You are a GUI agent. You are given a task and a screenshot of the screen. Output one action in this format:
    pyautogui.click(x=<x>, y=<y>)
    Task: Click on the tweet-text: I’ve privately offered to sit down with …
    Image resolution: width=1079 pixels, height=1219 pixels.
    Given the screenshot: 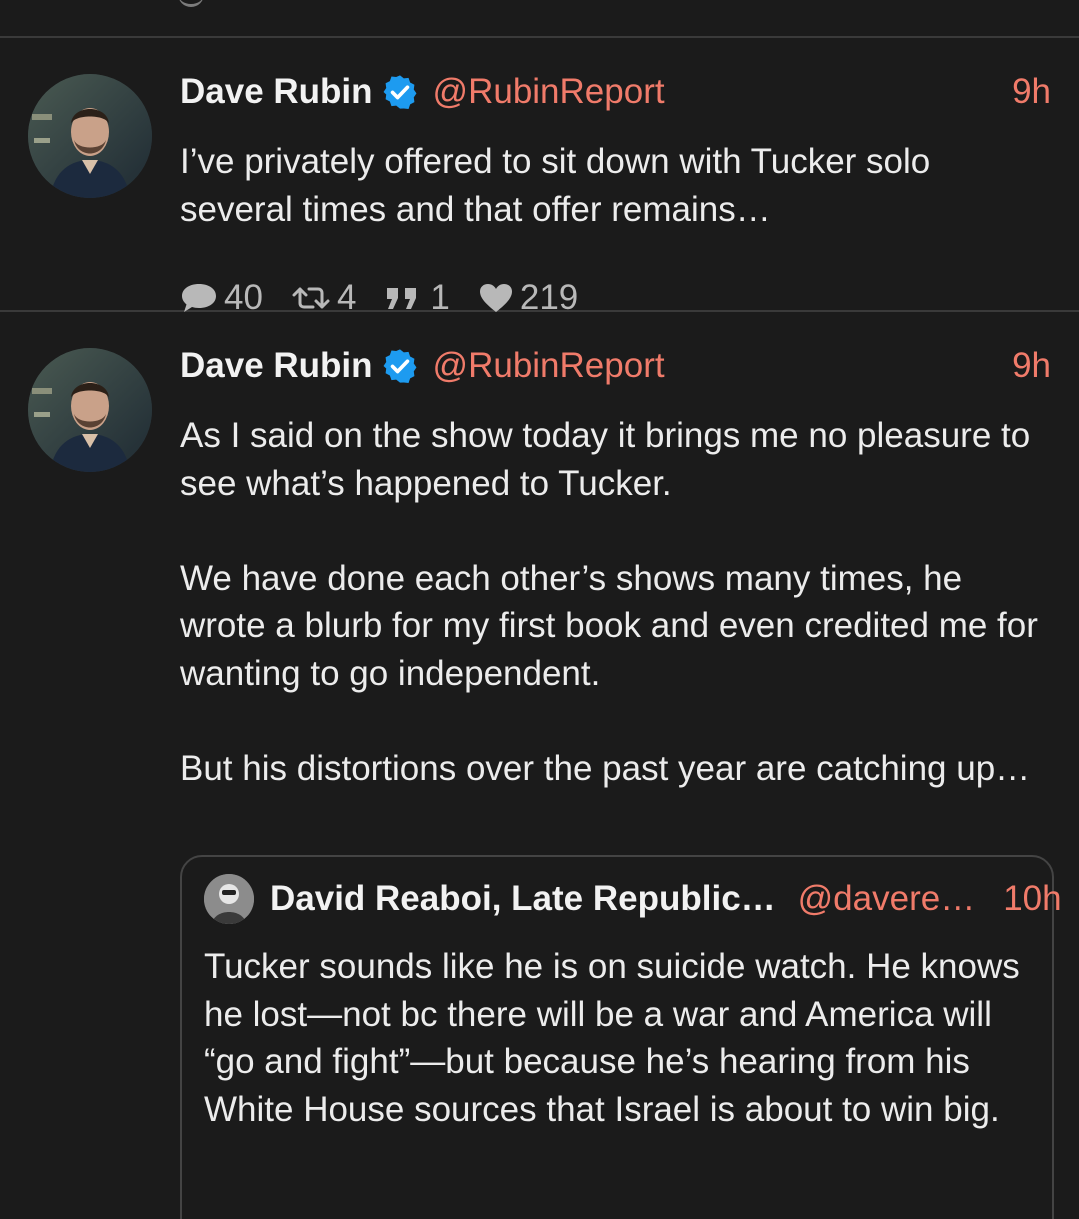 What is the action you would take?
    pyautogui.click(x=609, y=185)
    